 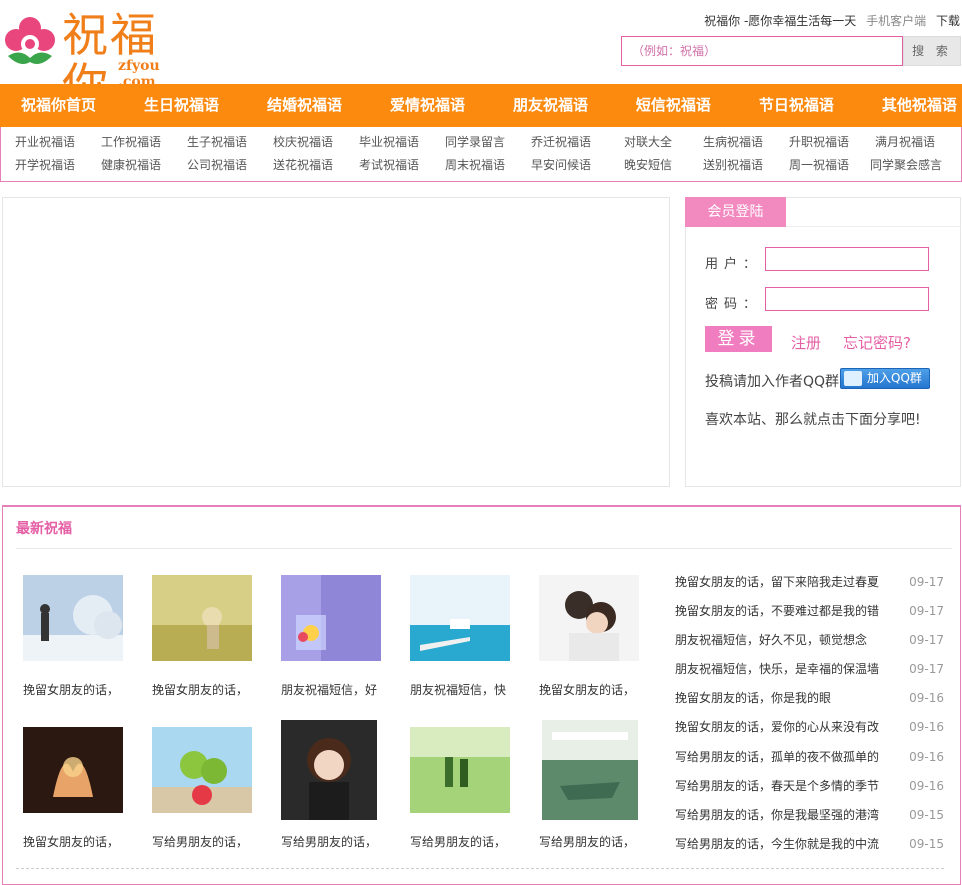 What do you see at coordinates (475, 142) in the screenshot?
I see `sub-nav-link: 同学录留言` at bounding box center [475, 142].